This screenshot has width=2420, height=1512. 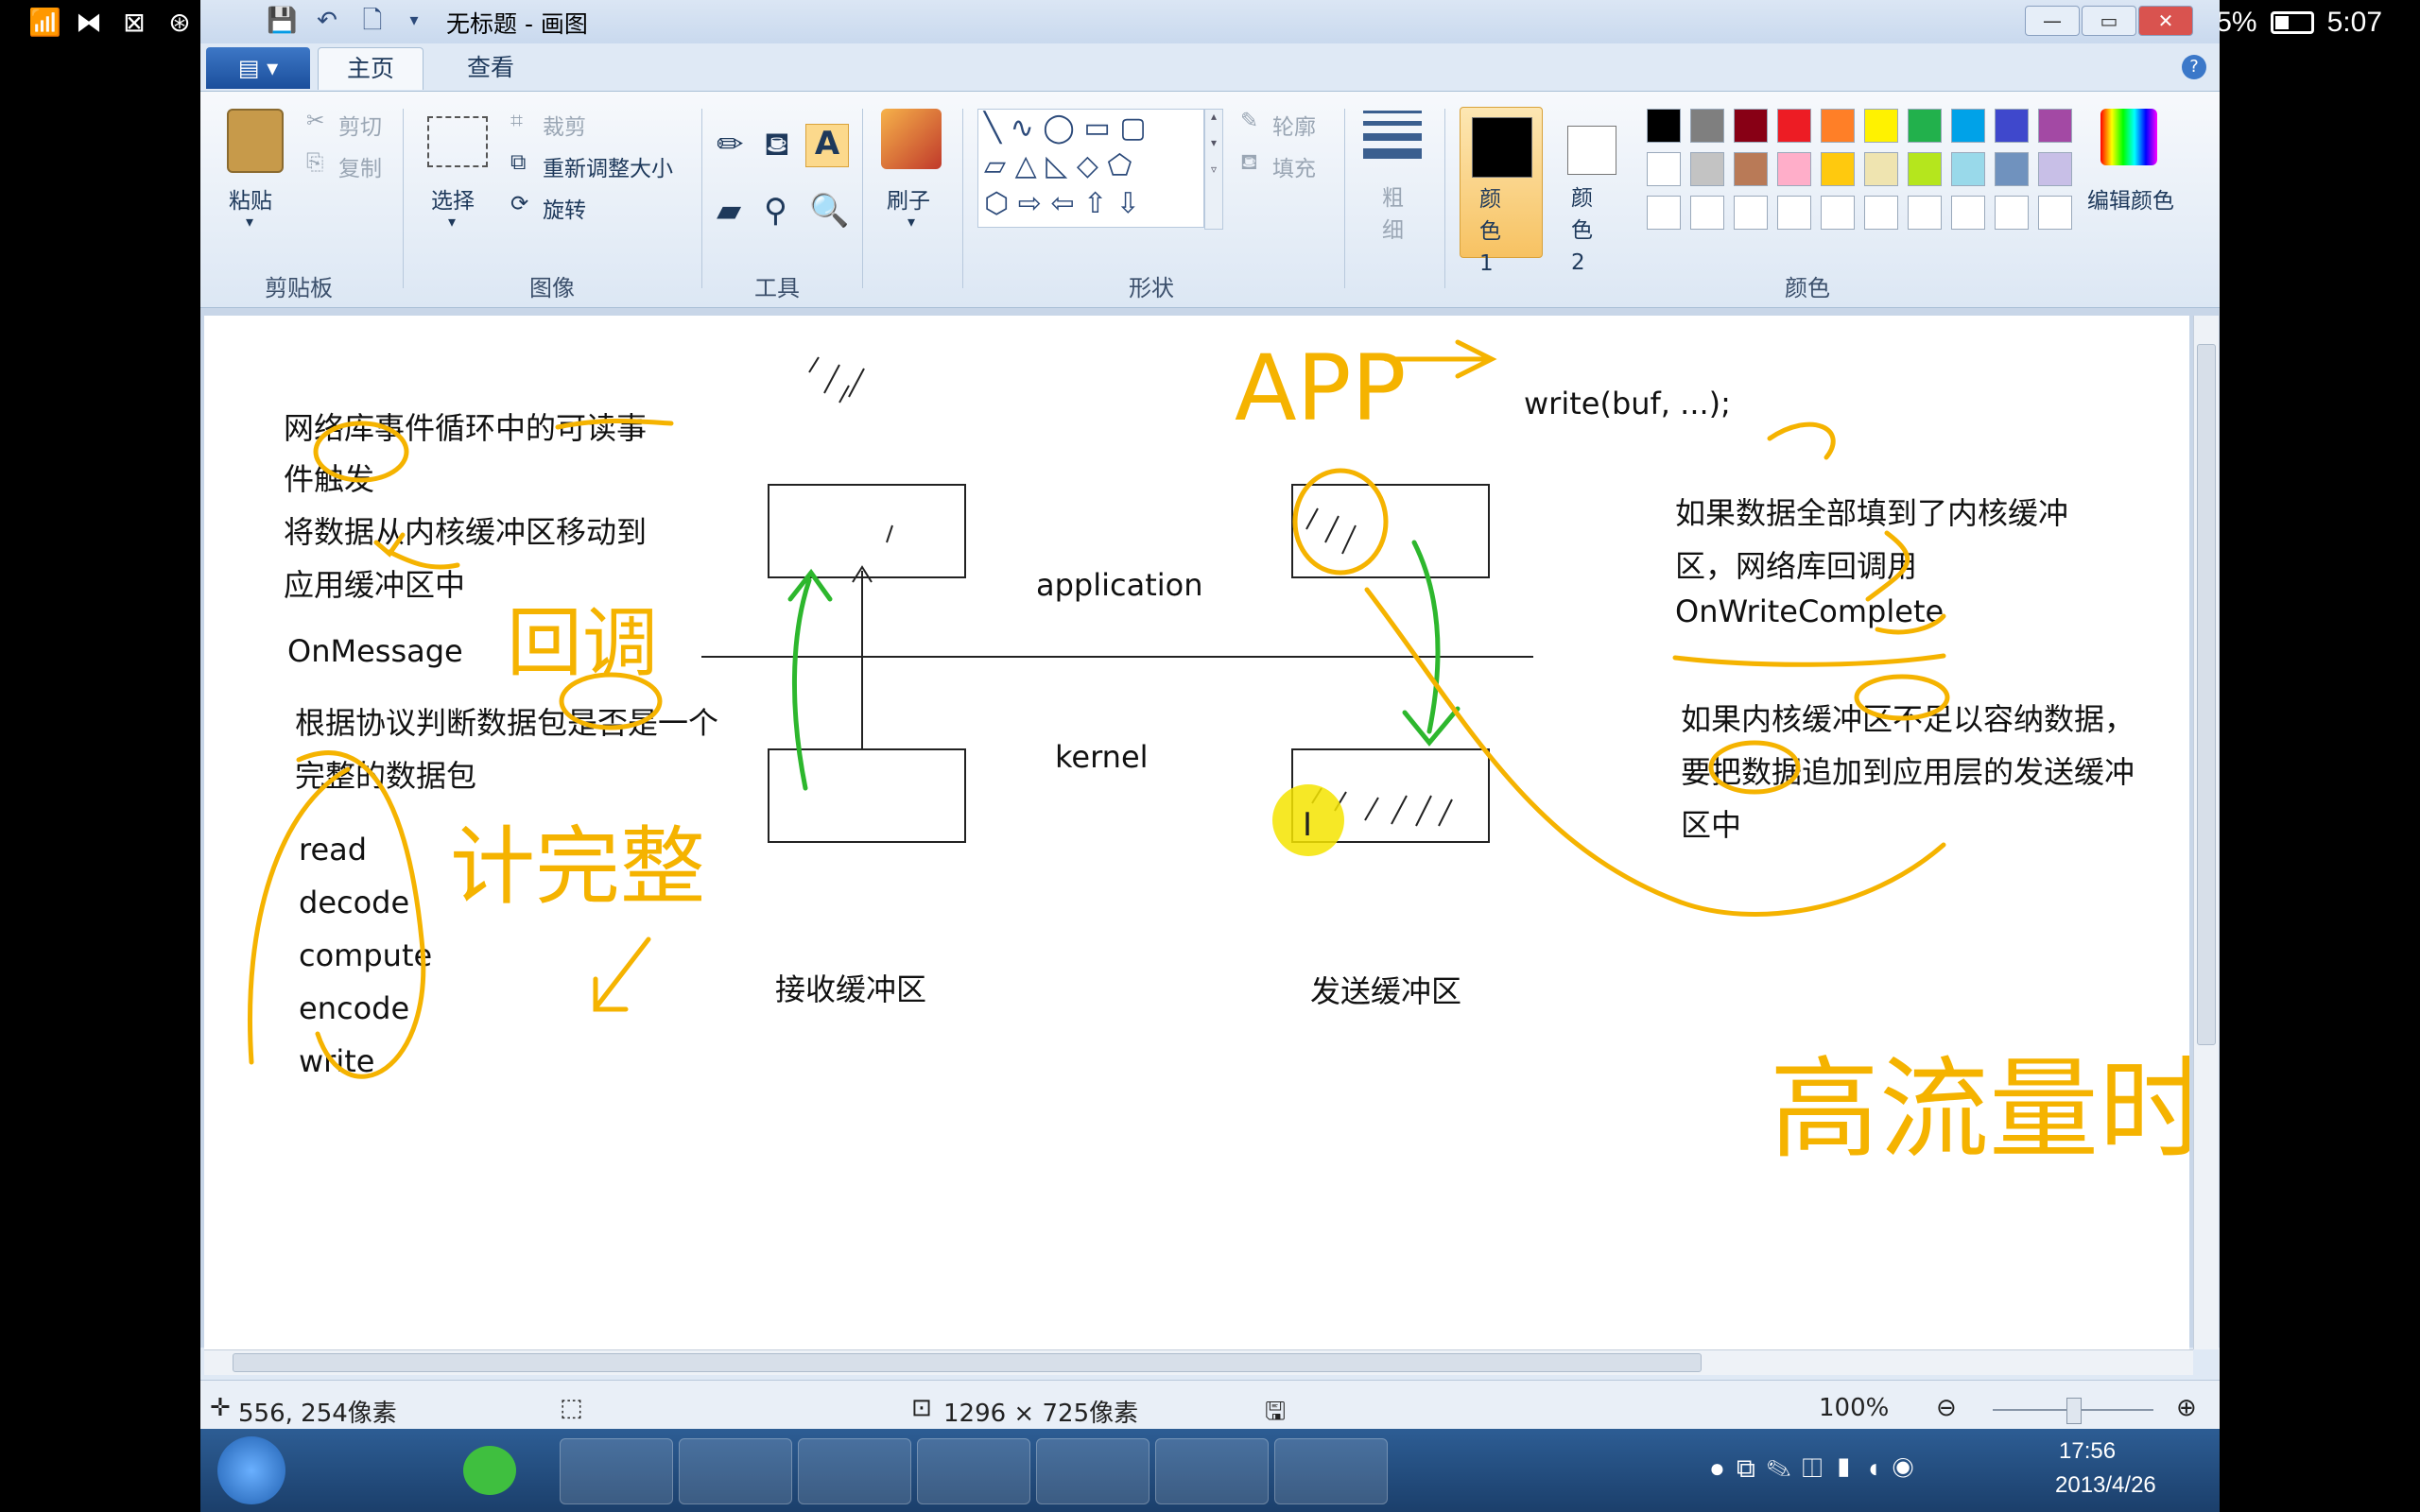 I want to click on brush-icon, so click(x=911, y=139).